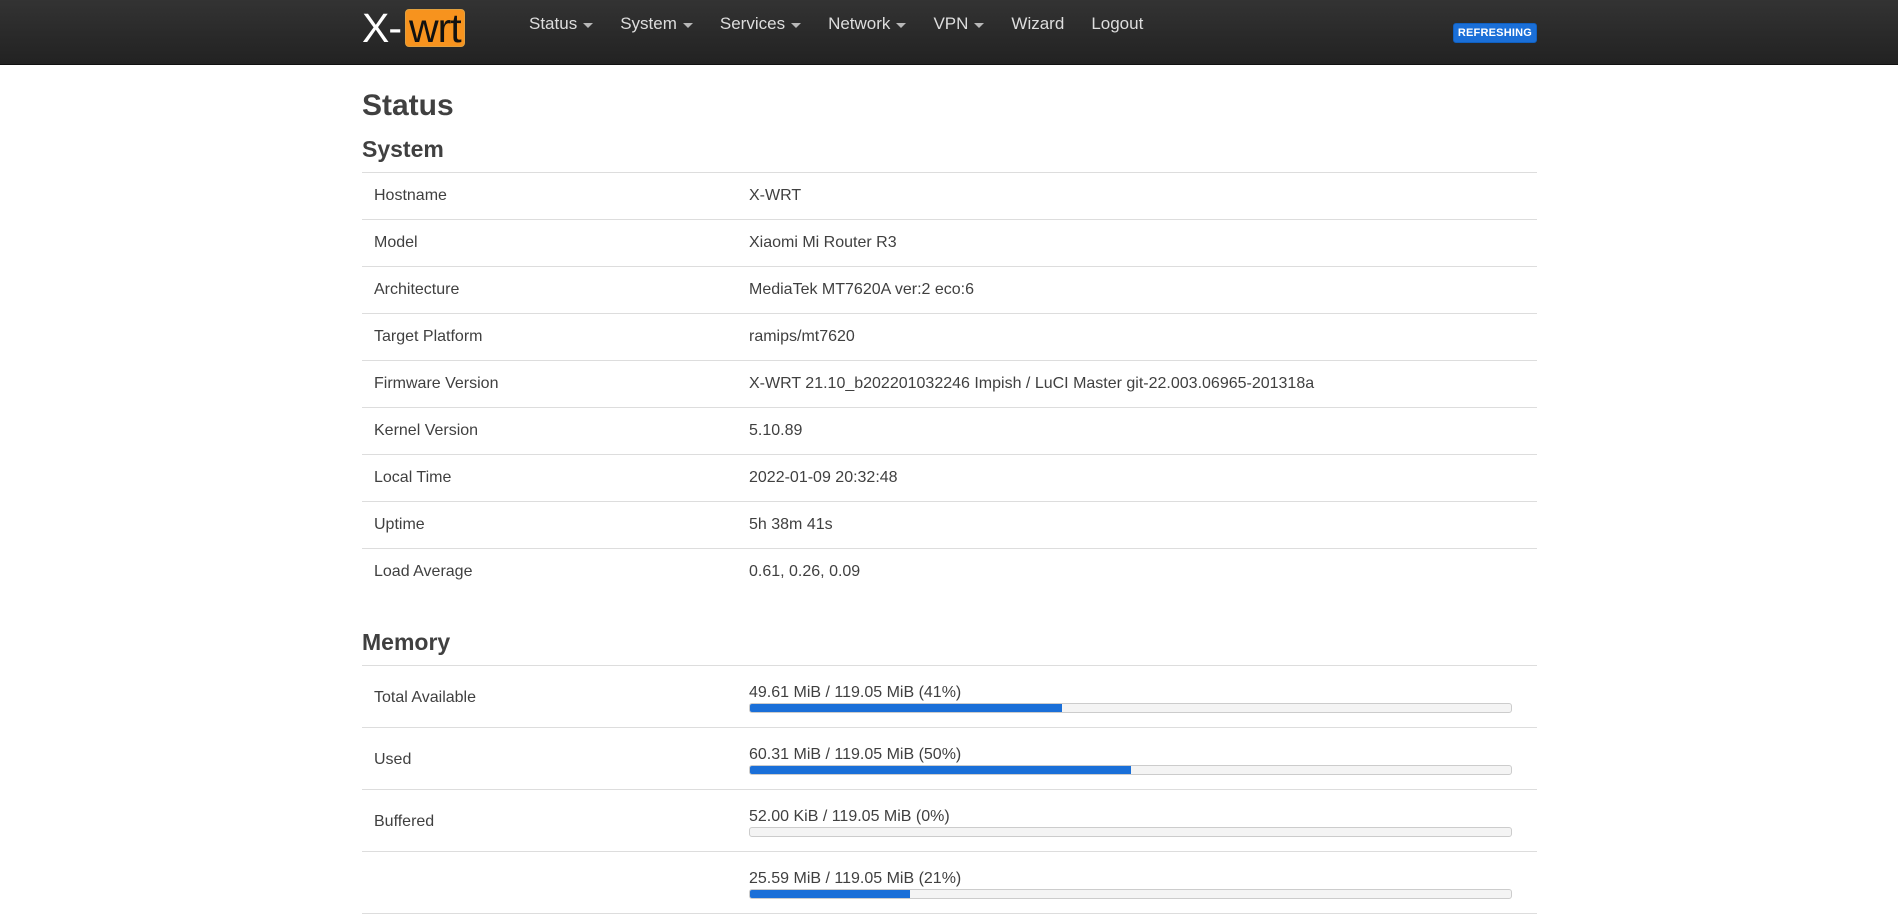 Image resolution: width=1898 pixels, height=914 pixels. Describe the element at coordinates (435, 28) in the screenshot. I see `brand-logo-box: wrt` at that location.